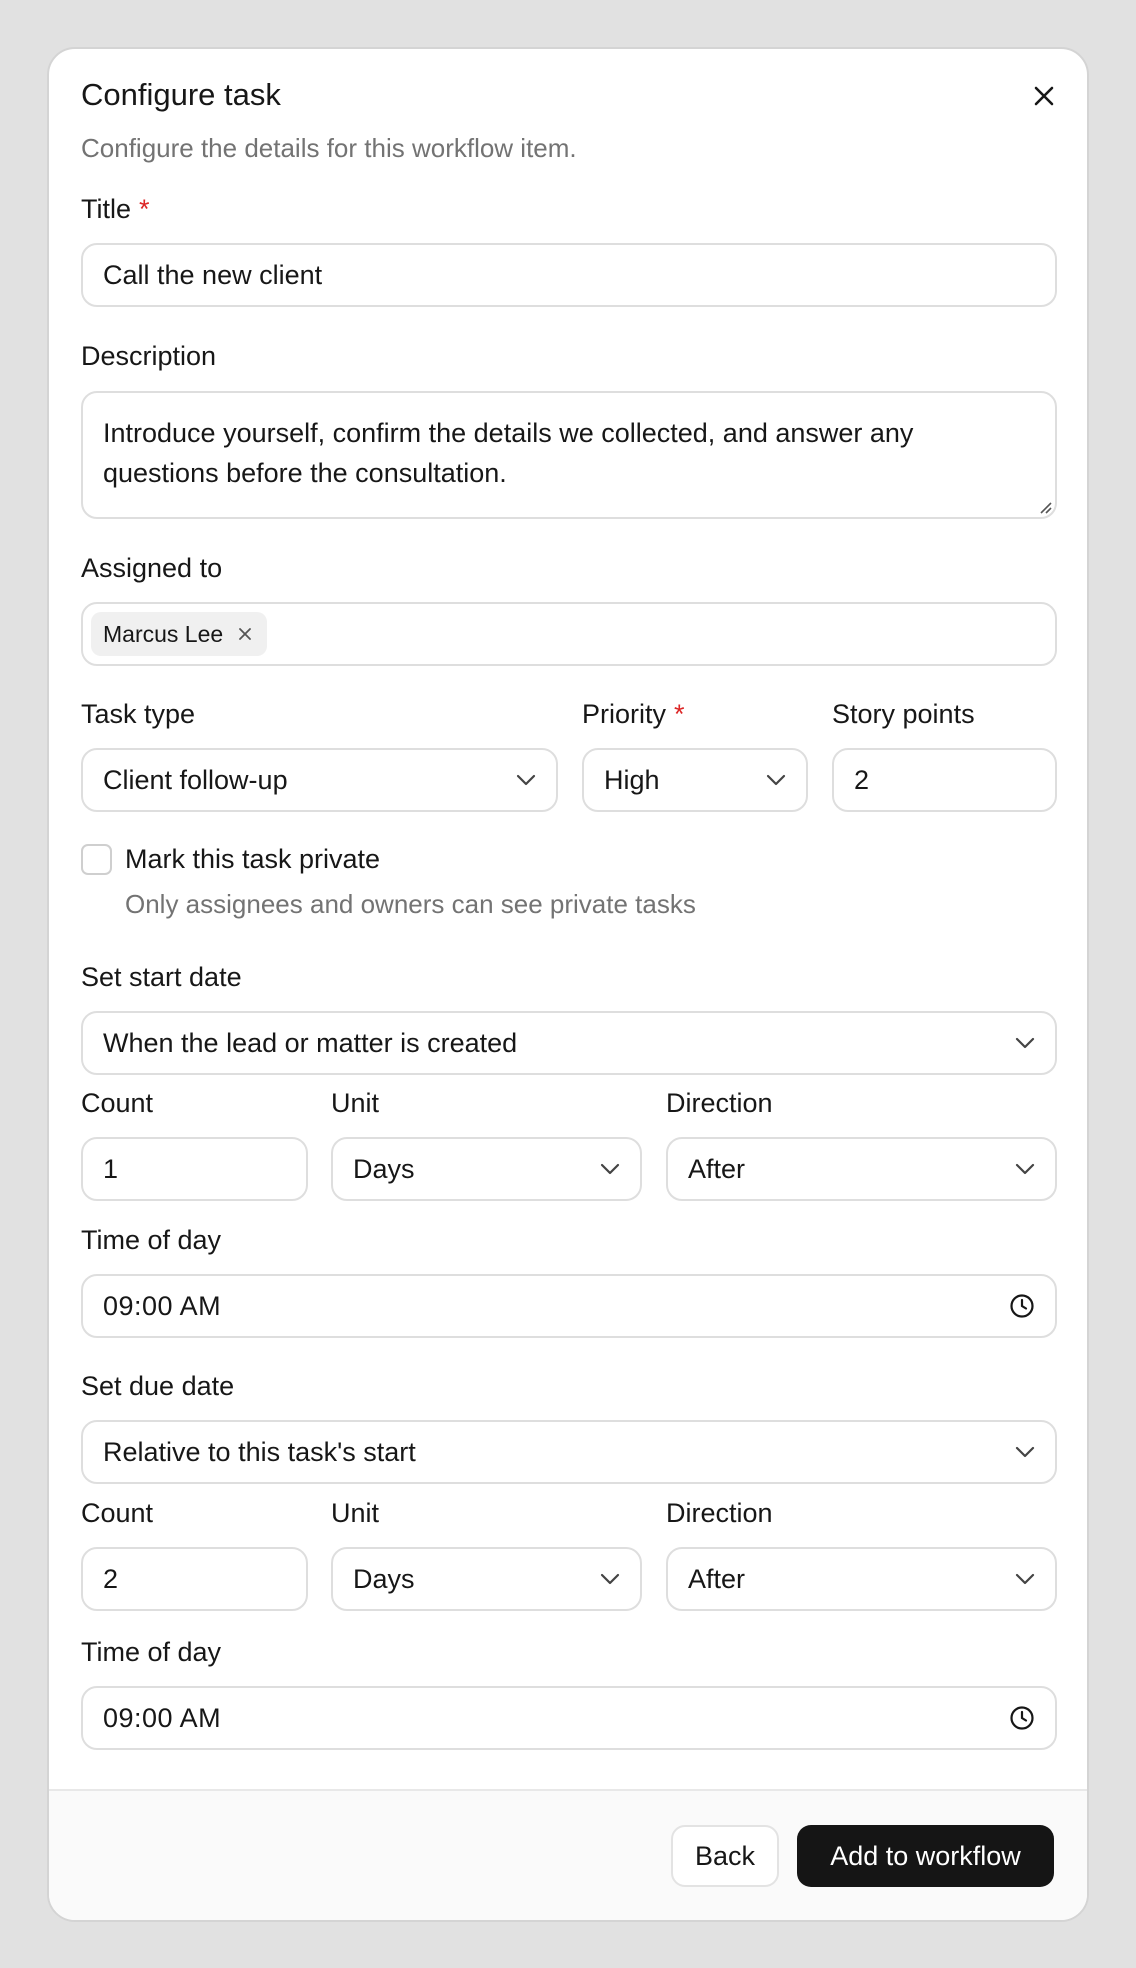  I want to click on dialog-title: Configure task, so click(181, 94).